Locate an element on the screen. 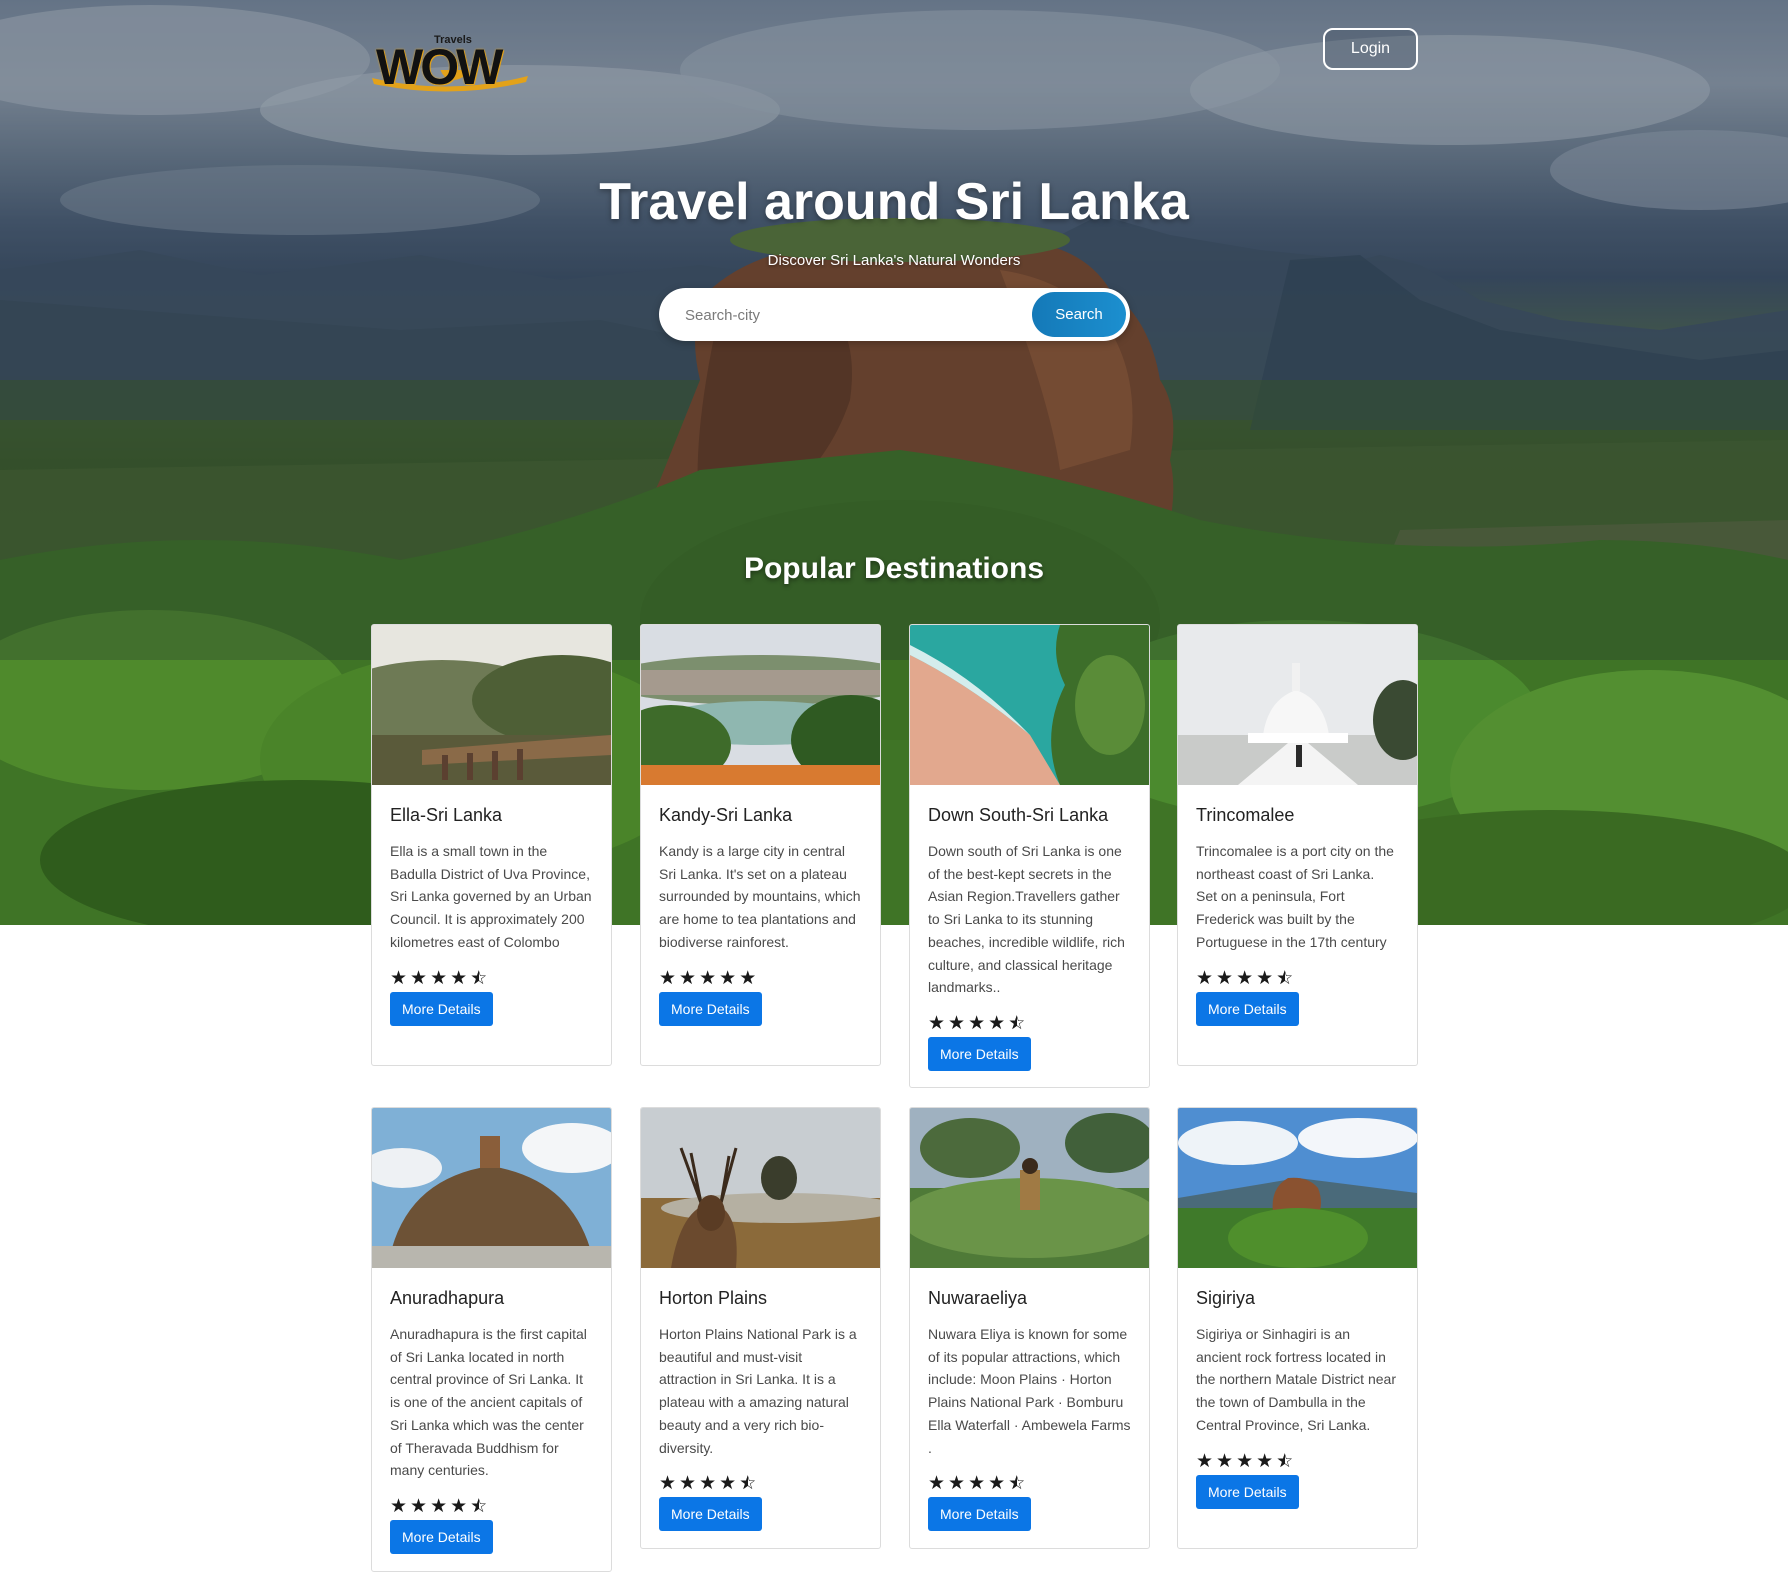 Image resolution: width=1788 pixels, height=1595 pixels. logo-travels-text: Travels is located at coordinates (453, 40).